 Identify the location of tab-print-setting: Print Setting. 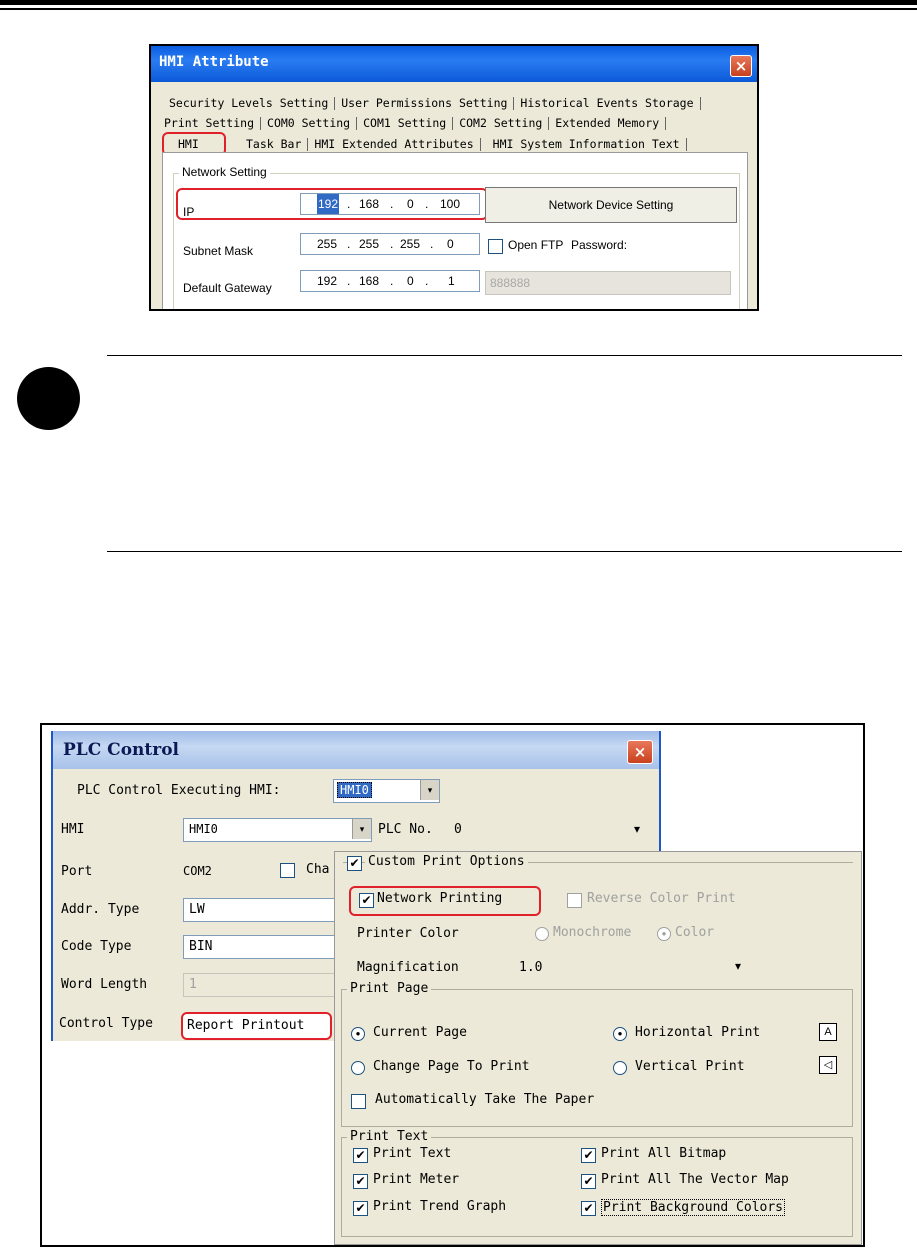
(209, 123).